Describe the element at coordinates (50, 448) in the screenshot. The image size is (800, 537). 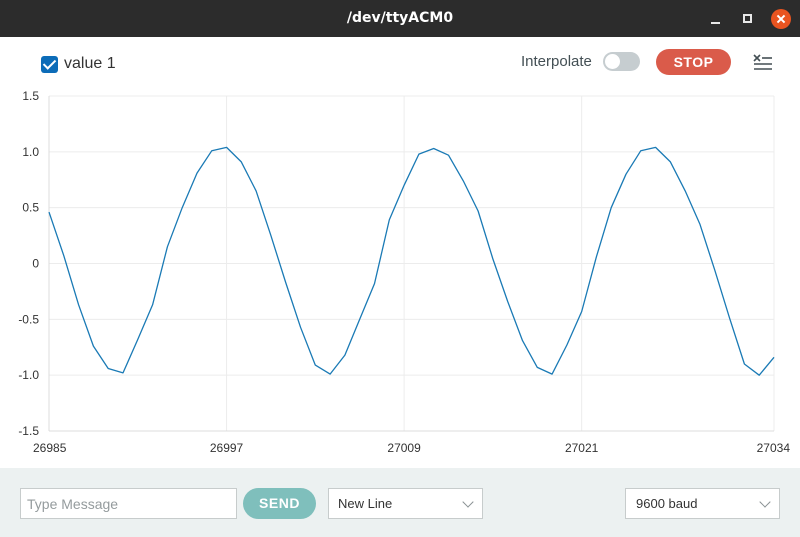
I see `x-tick-label: 26985` at that location.